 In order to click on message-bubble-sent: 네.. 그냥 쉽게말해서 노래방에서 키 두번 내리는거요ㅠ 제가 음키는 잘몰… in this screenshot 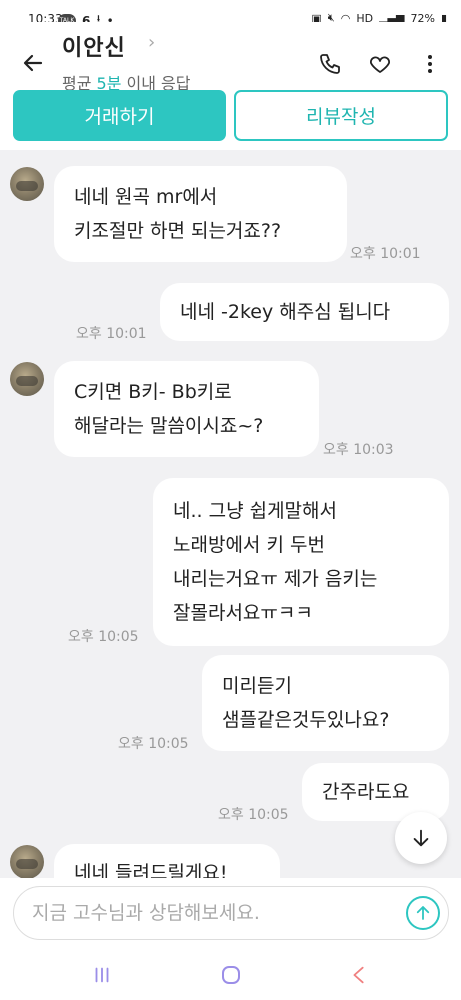, I will do `click(301, 562)`.